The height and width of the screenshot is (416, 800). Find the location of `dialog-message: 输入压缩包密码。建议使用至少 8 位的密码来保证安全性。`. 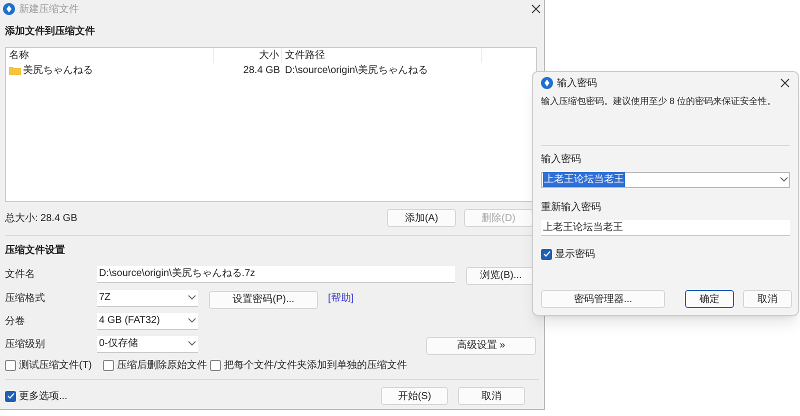

dialog-message: 输入压缩包密码。建议使用至少 8 位的密码来保证安全性。 is located at coordinates (659, 101).